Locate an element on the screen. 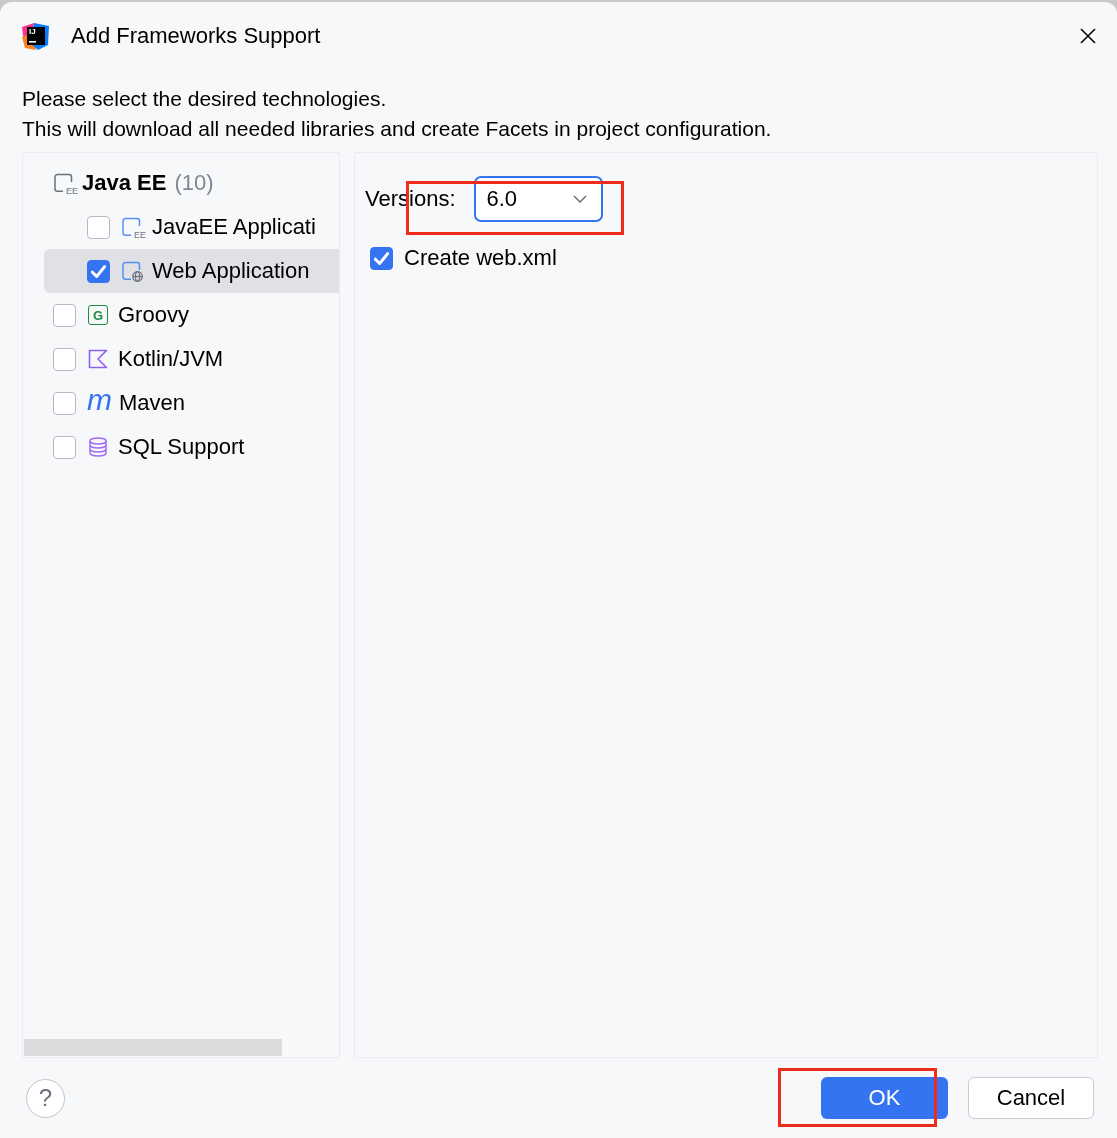 The height and width of the screenshot is (1138, 1117). tree-row: G Groovy is located at coordinates (191, 315).